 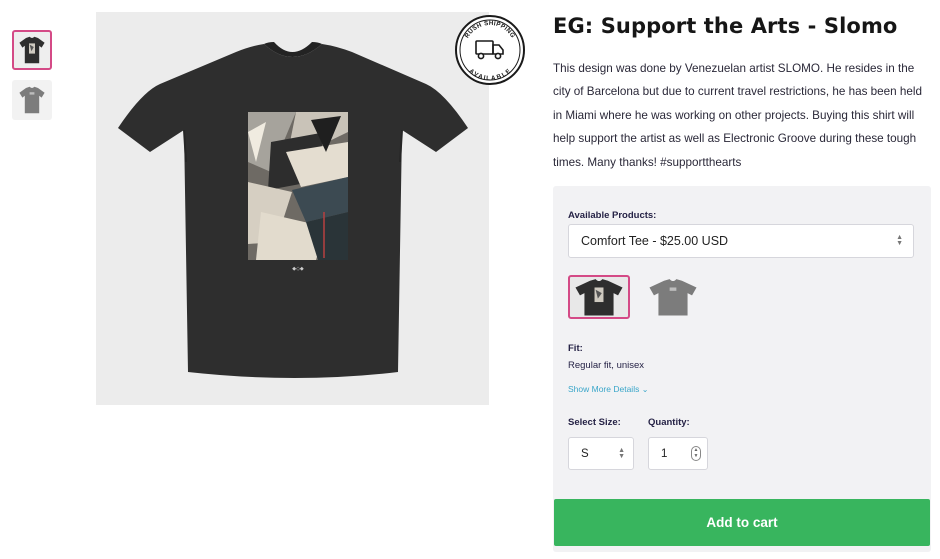 What do you see at coordinates (742, 522) in the screenshot?
I see `add-to-cart-button: Add to cart` at bounding box center [742, 522].